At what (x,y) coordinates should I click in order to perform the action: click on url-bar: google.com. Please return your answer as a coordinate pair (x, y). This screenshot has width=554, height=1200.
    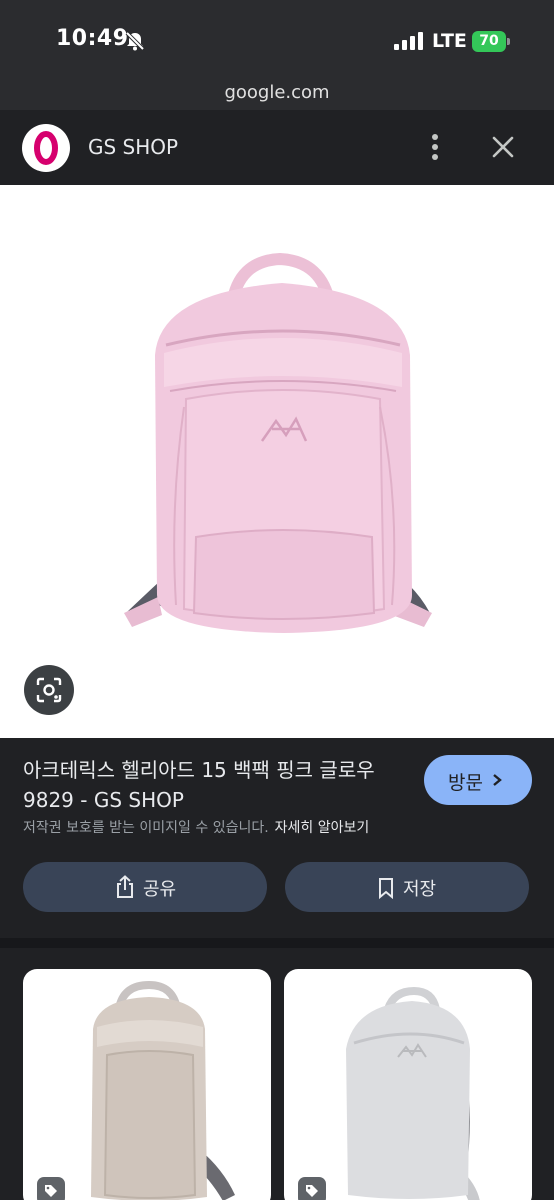
    Looking at the image, I should click on (277, 92).